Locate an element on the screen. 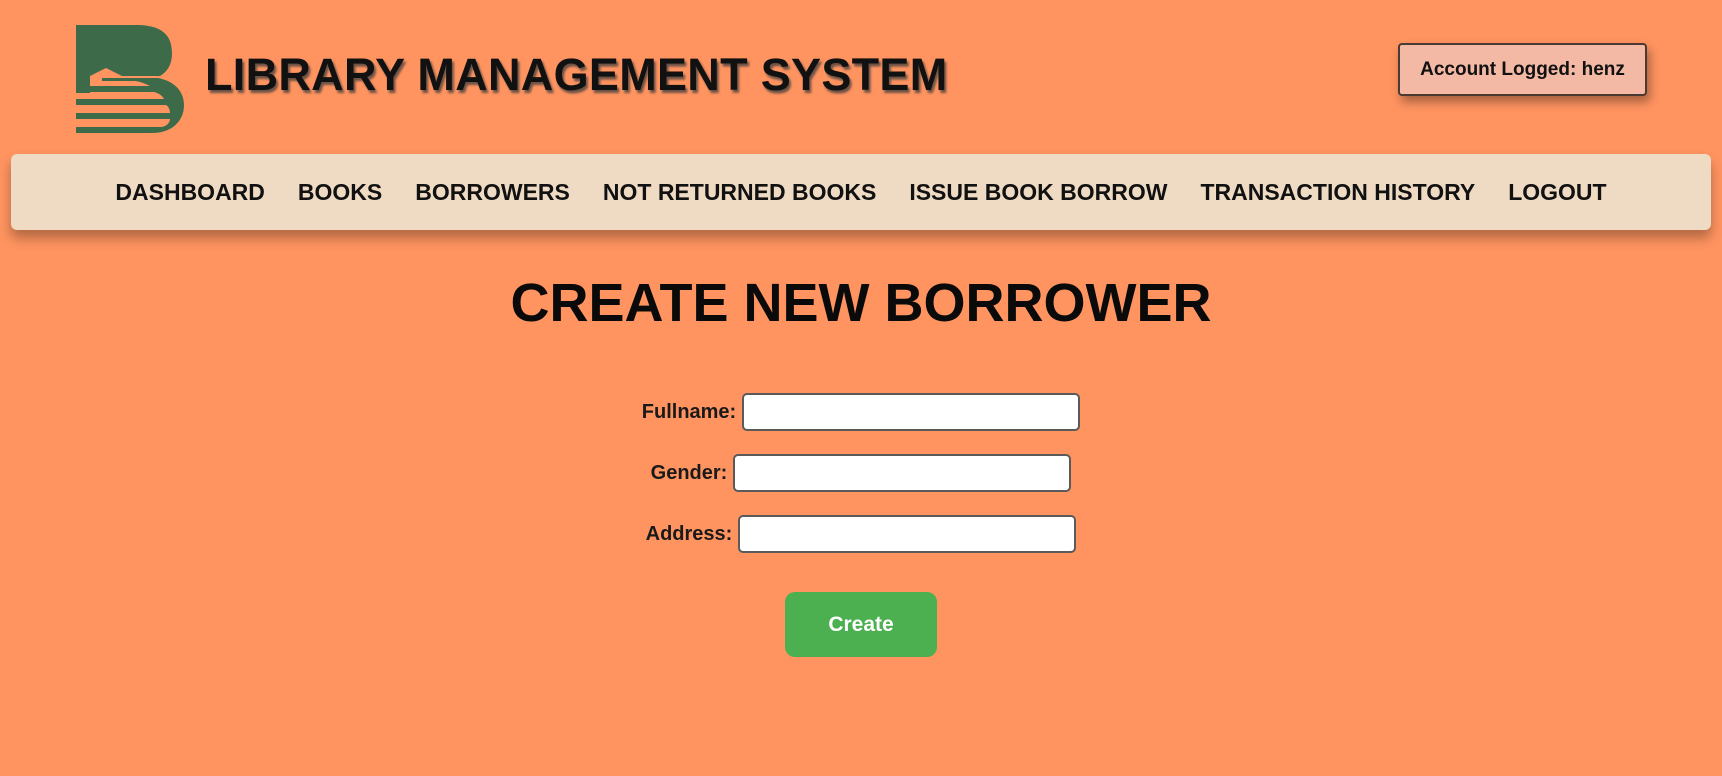 Image resolution: width=1722 pixels, height=776 pixels. account-logged-badge: Account Logged: henz is located at coordinates (1522, 69).